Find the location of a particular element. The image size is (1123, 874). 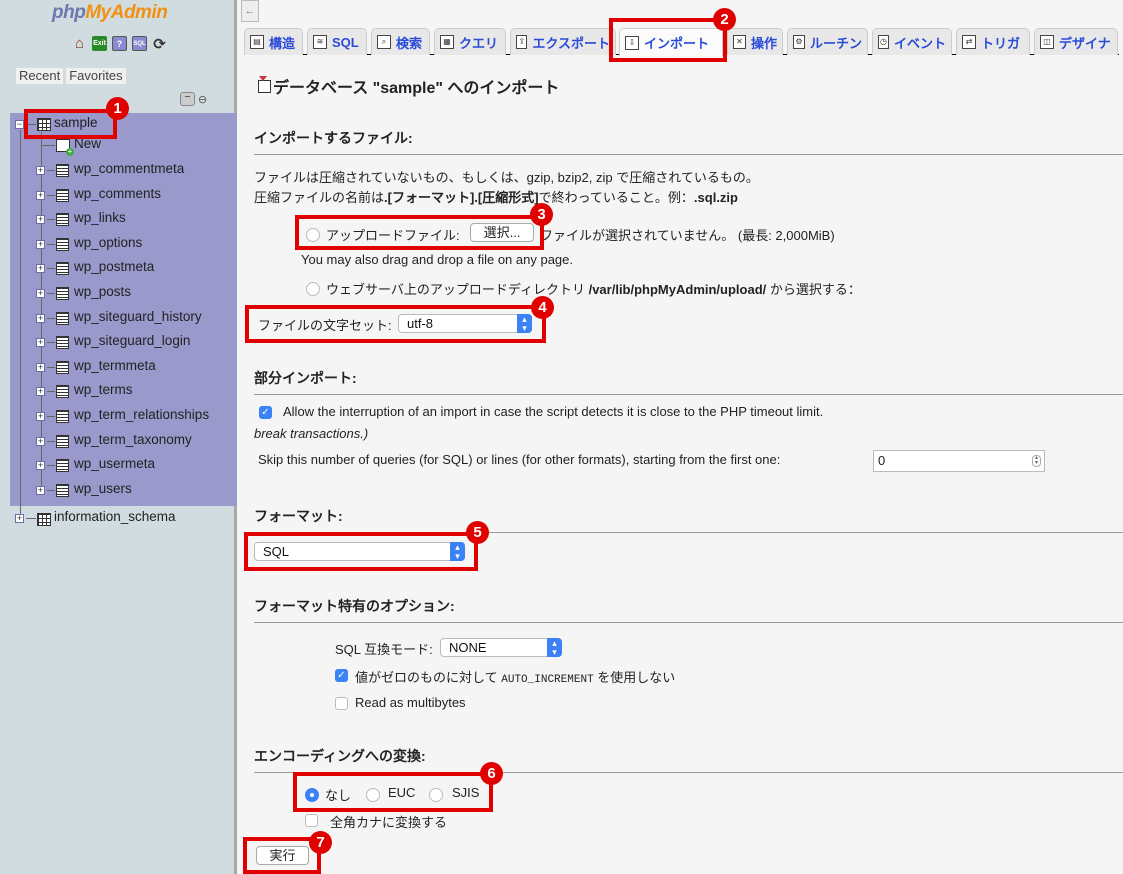

collapse-sample-toggle: − is located at coordinates (19, 124).